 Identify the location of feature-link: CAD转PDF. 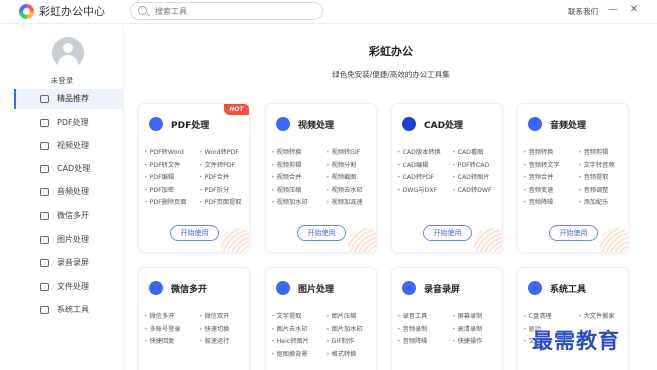
(416, 176).